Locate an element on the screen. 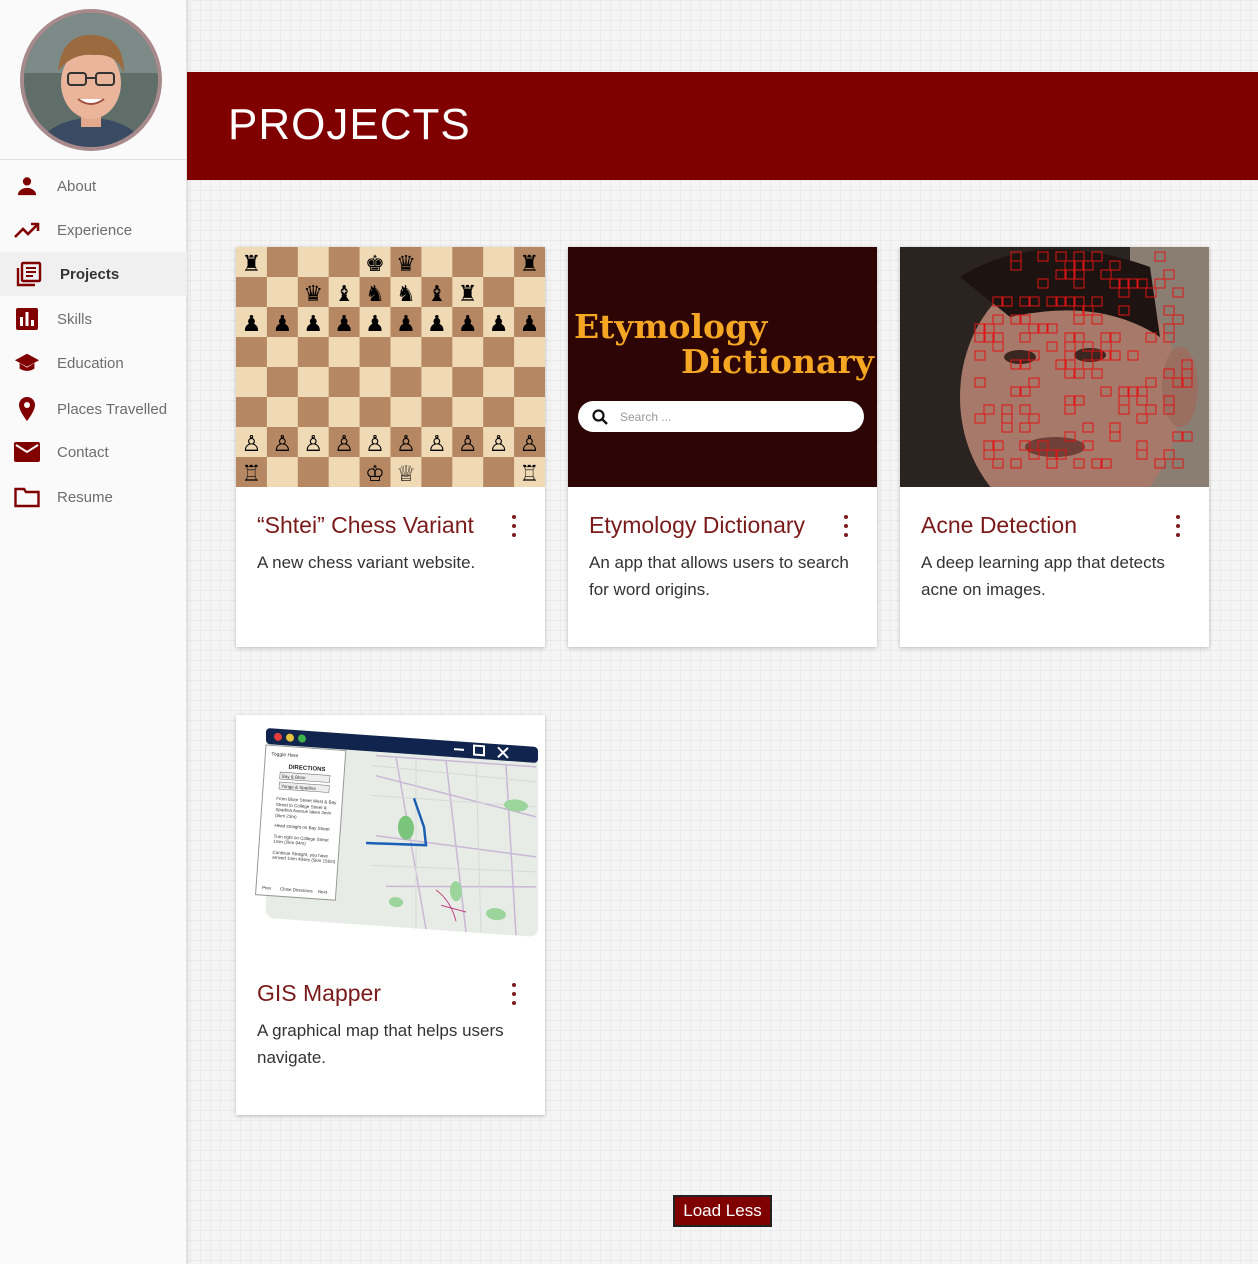 This screenshot has height=1264, width=1258. sidebar-item-label: About is located at coordinates (77, 186).